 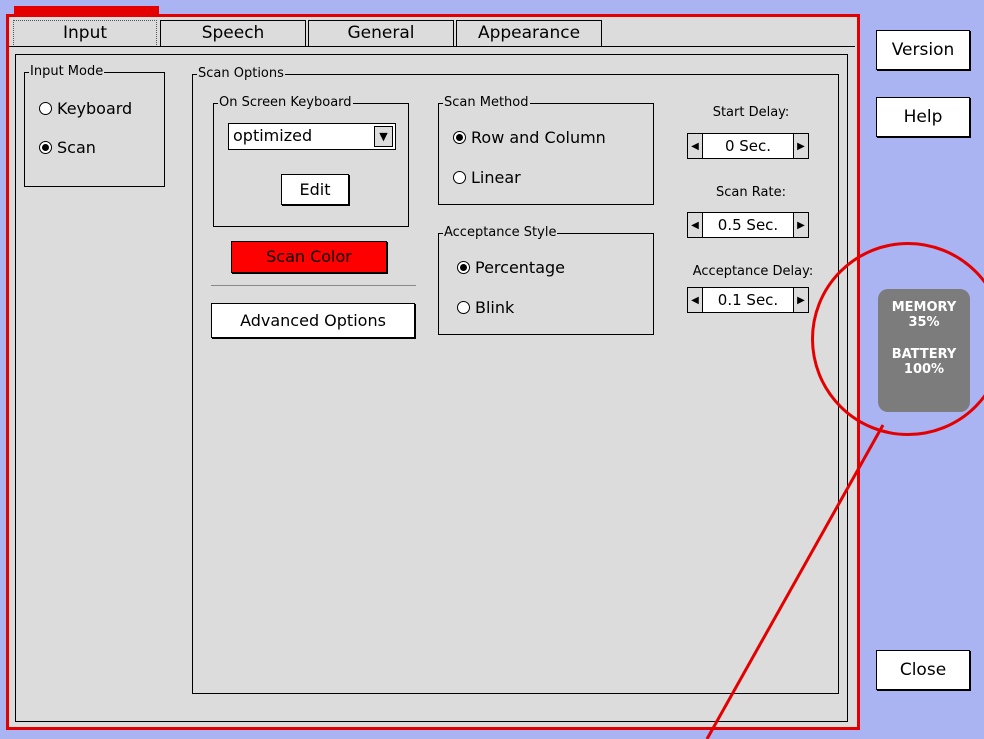 I want to click on annotation-pointer, so click(x=795, y=581).